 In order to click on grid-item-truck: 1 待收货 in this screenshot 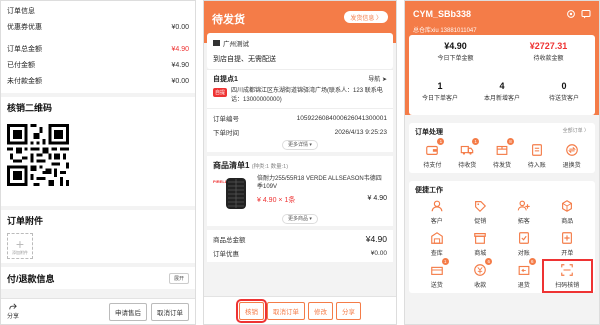, I will do `click(467, 153)`.